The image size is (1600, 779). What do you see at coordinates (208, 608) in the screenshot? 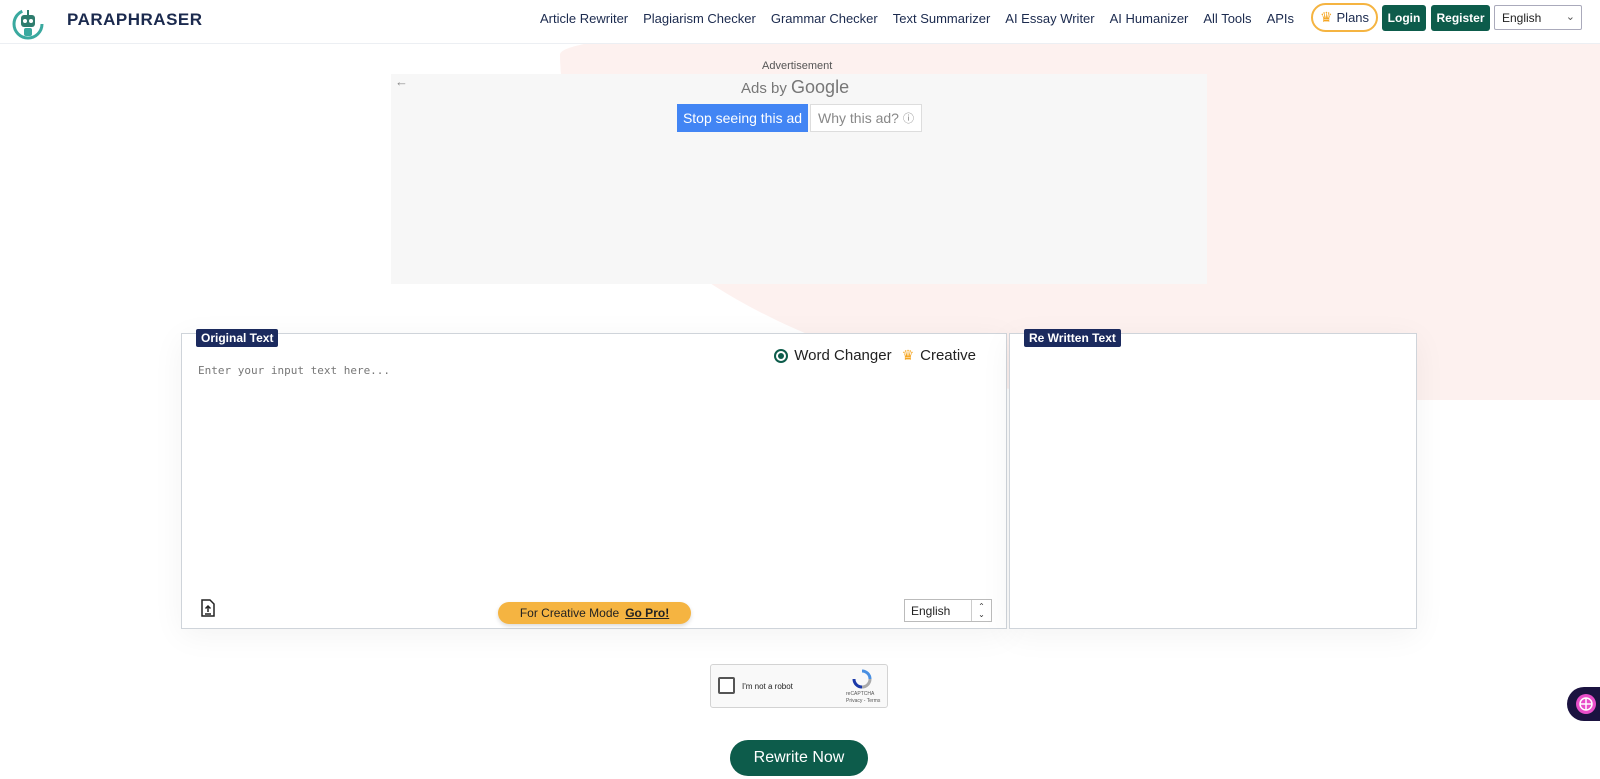
I see `upload-file-icon` at bounding box center [208, 608].